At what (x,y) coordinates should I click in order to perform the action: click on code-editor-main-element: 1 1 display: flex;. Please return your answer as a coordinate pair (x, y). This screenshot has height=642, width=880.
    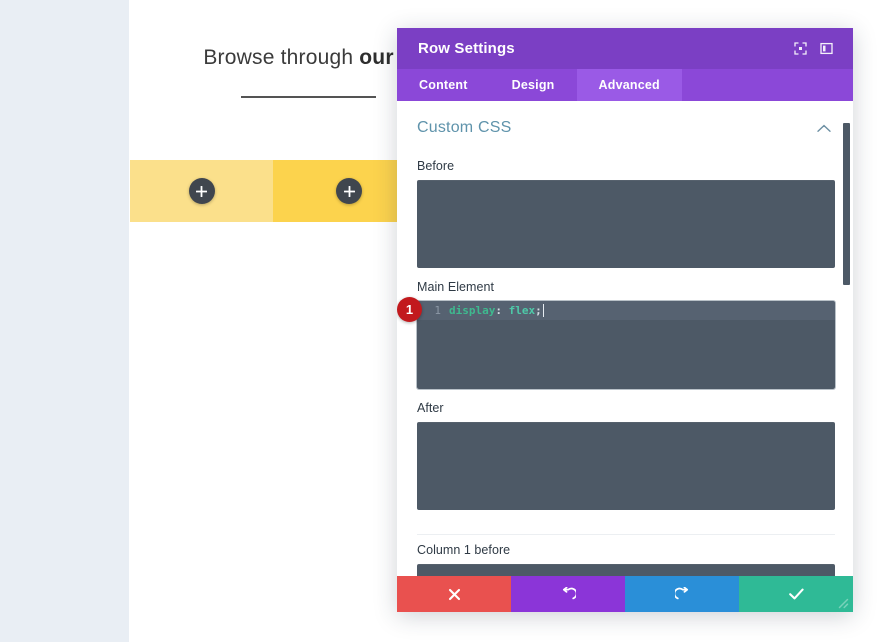
    Looking at the image, I should click on (616, 343).